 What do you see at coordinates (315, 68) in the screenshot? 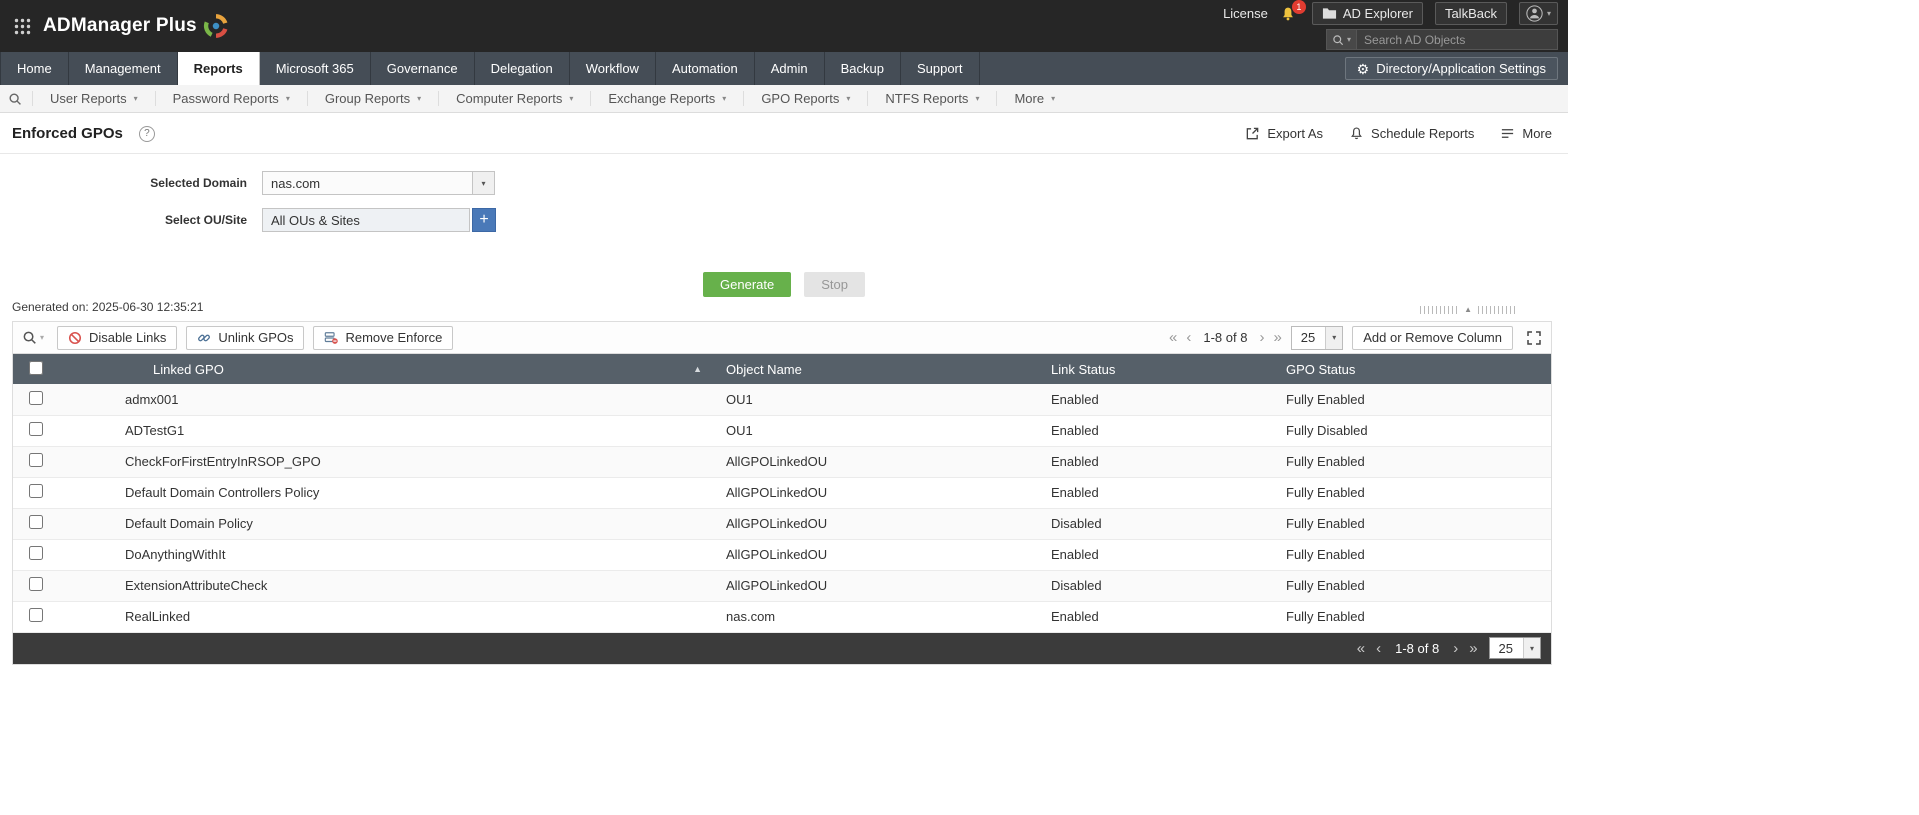
I see `tab-microsoft-365: Microsoft 365` at bounding box center [315, 68].